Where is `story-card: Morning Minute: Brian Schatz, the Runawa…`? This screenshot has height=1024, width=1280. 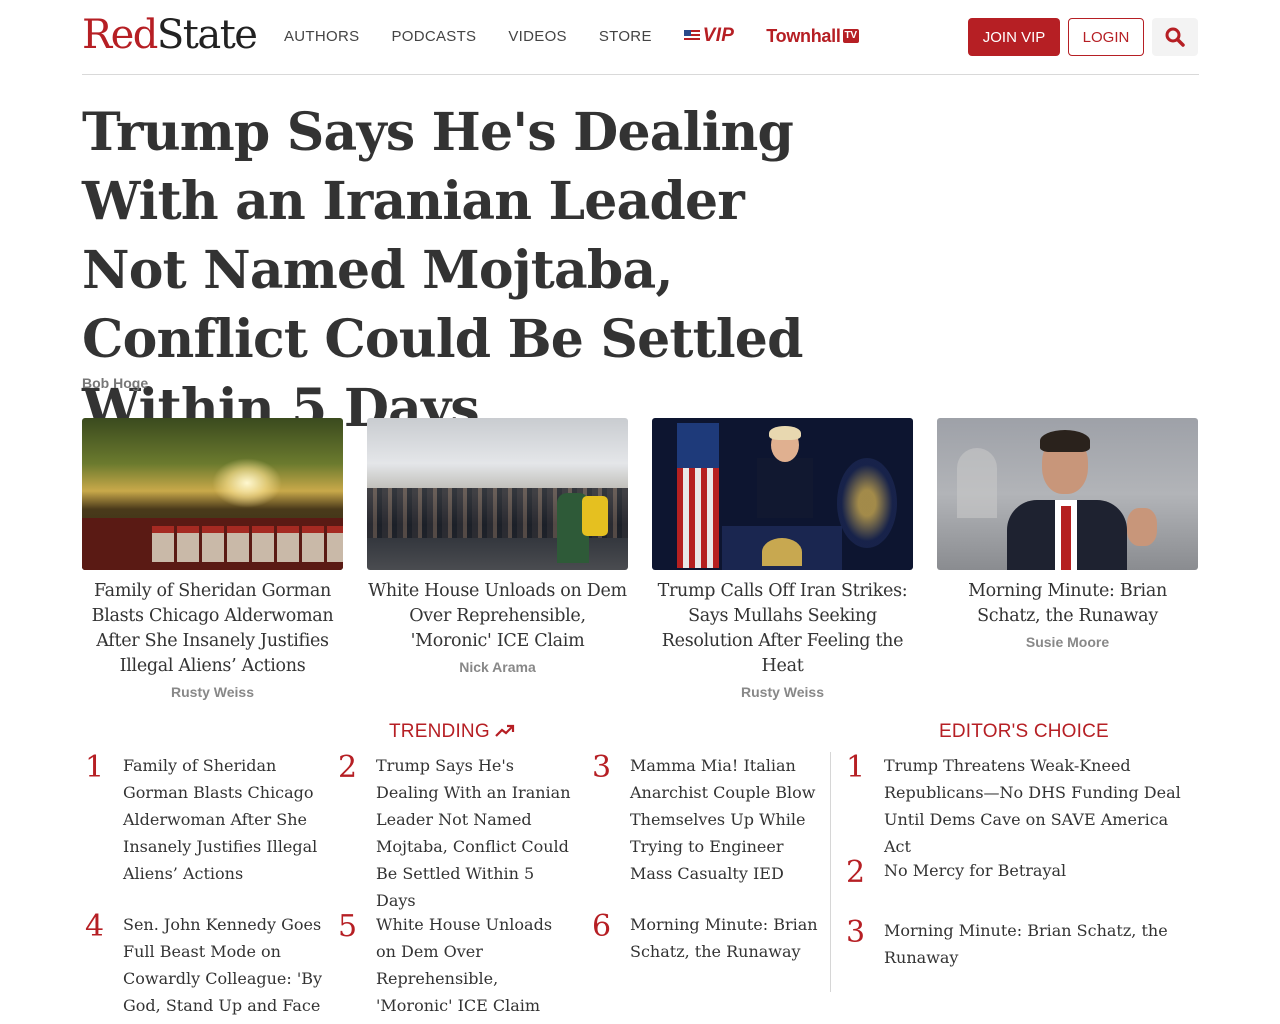
story-card: Morning Minute: Brian Schatz, the Runawa… is located at coordinates (1067, 534).